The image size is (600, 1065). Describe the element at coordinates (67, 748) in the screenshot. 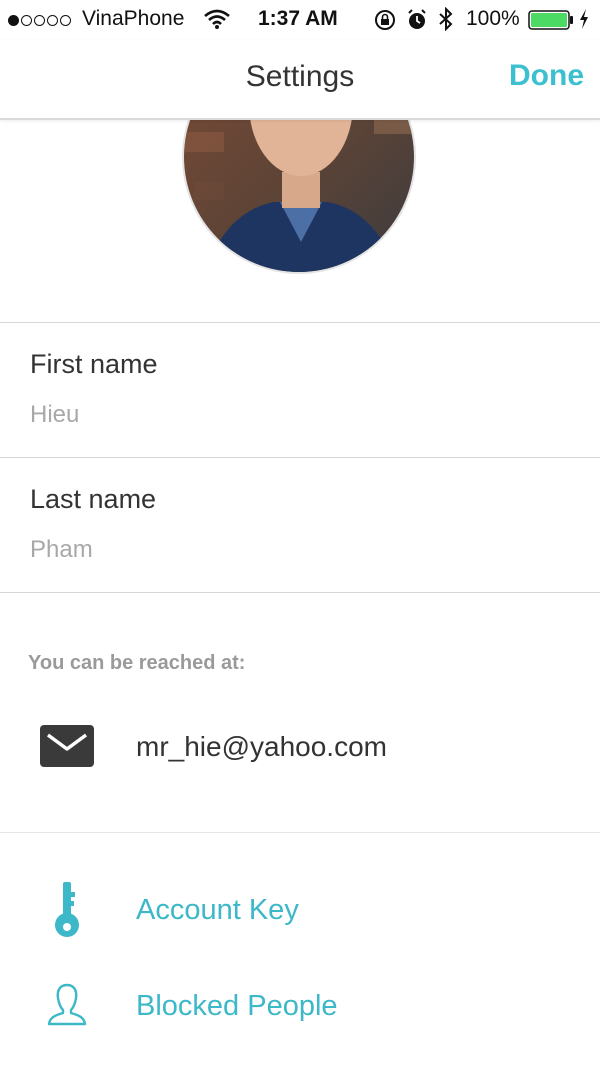

I see `envelope-icon` at that location.